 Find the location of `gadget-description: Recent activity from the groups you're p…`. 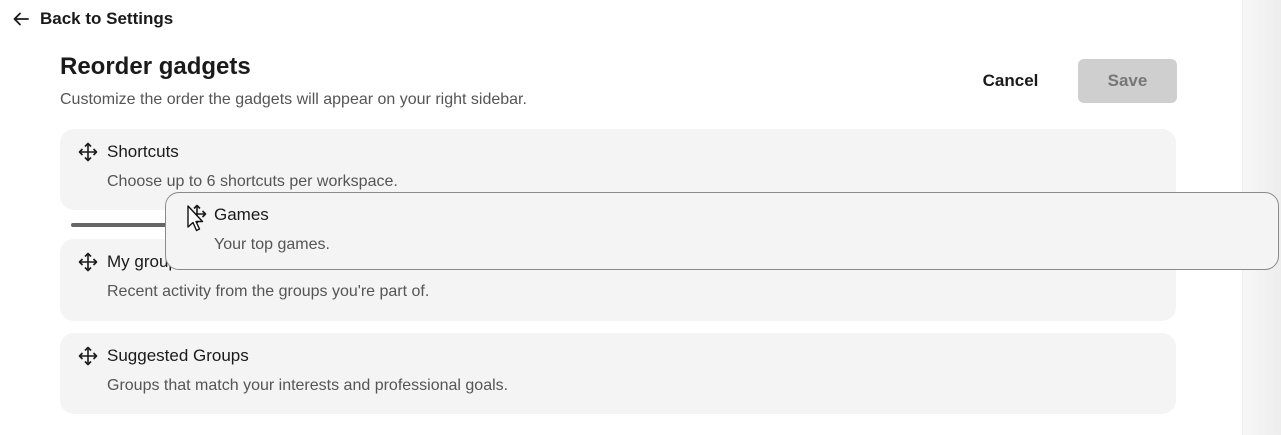

gadget-description: Recent activity from the groups you're p… is located at coordinates (268, 291).